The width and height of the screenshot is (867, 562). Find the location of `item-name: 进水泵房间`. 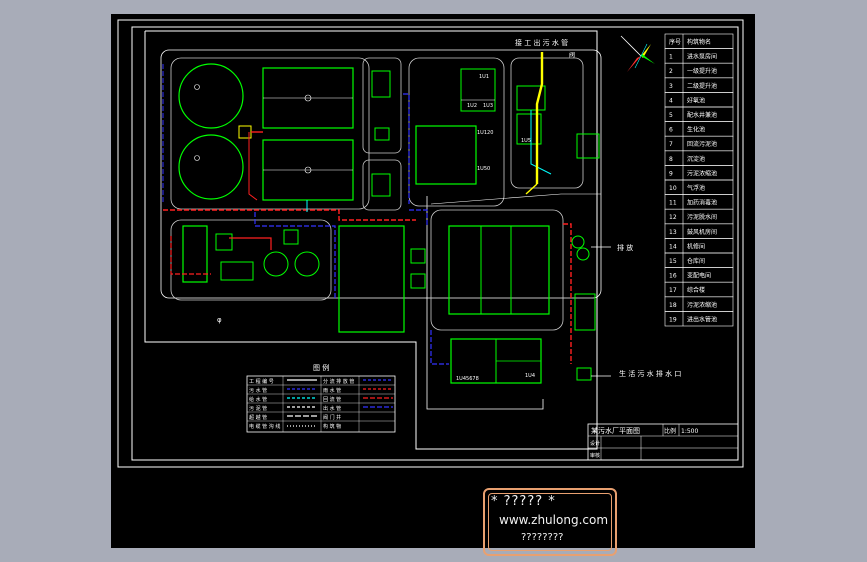

item-name: 进水泵房间 is located at coordinates (702, 57).